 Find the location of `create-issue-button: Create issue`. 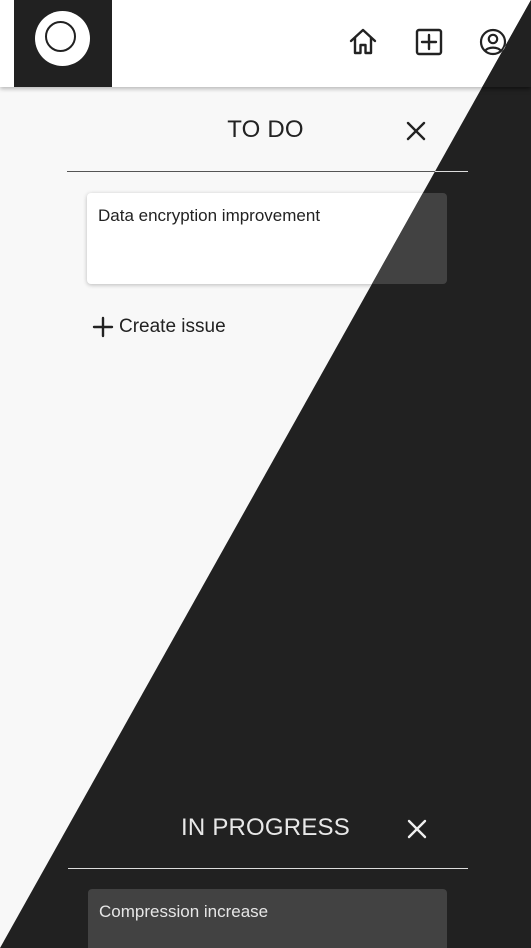

create-issue-button: Create issue is located at coordinates (159, 327).